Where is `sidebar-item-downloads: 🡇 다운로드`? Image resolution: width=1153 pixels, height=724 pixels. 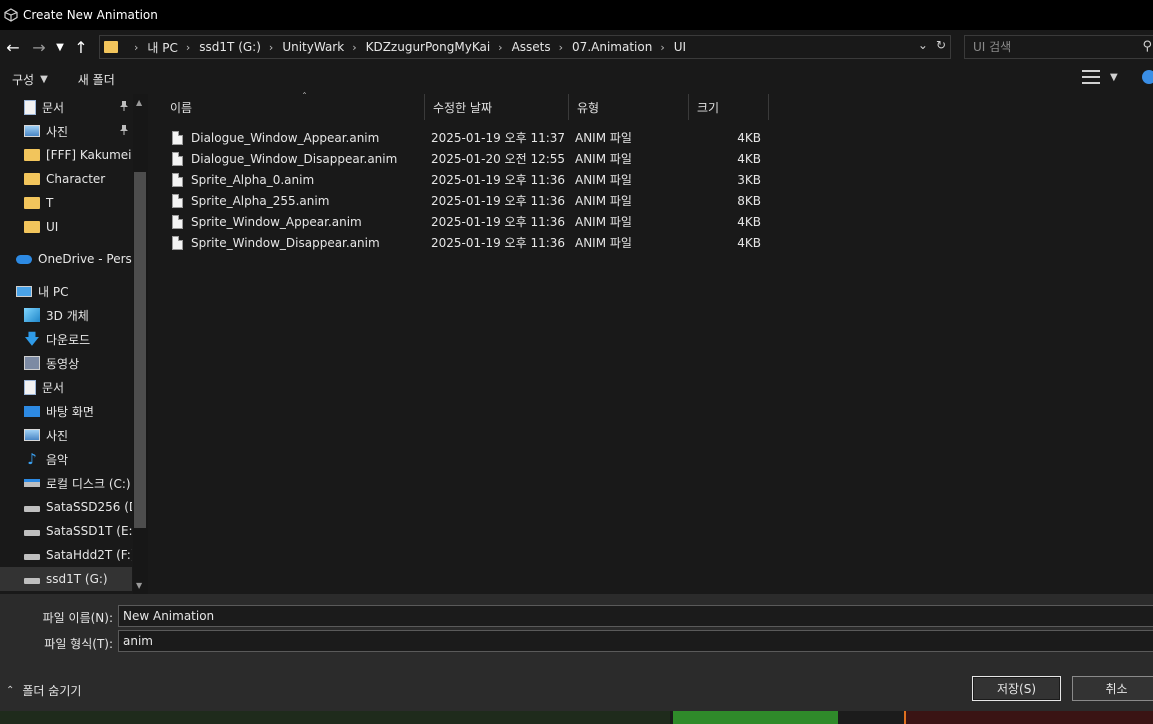
sidebar-item-downloads: 🡇 다운로드 is located at coordinates (66, 339).